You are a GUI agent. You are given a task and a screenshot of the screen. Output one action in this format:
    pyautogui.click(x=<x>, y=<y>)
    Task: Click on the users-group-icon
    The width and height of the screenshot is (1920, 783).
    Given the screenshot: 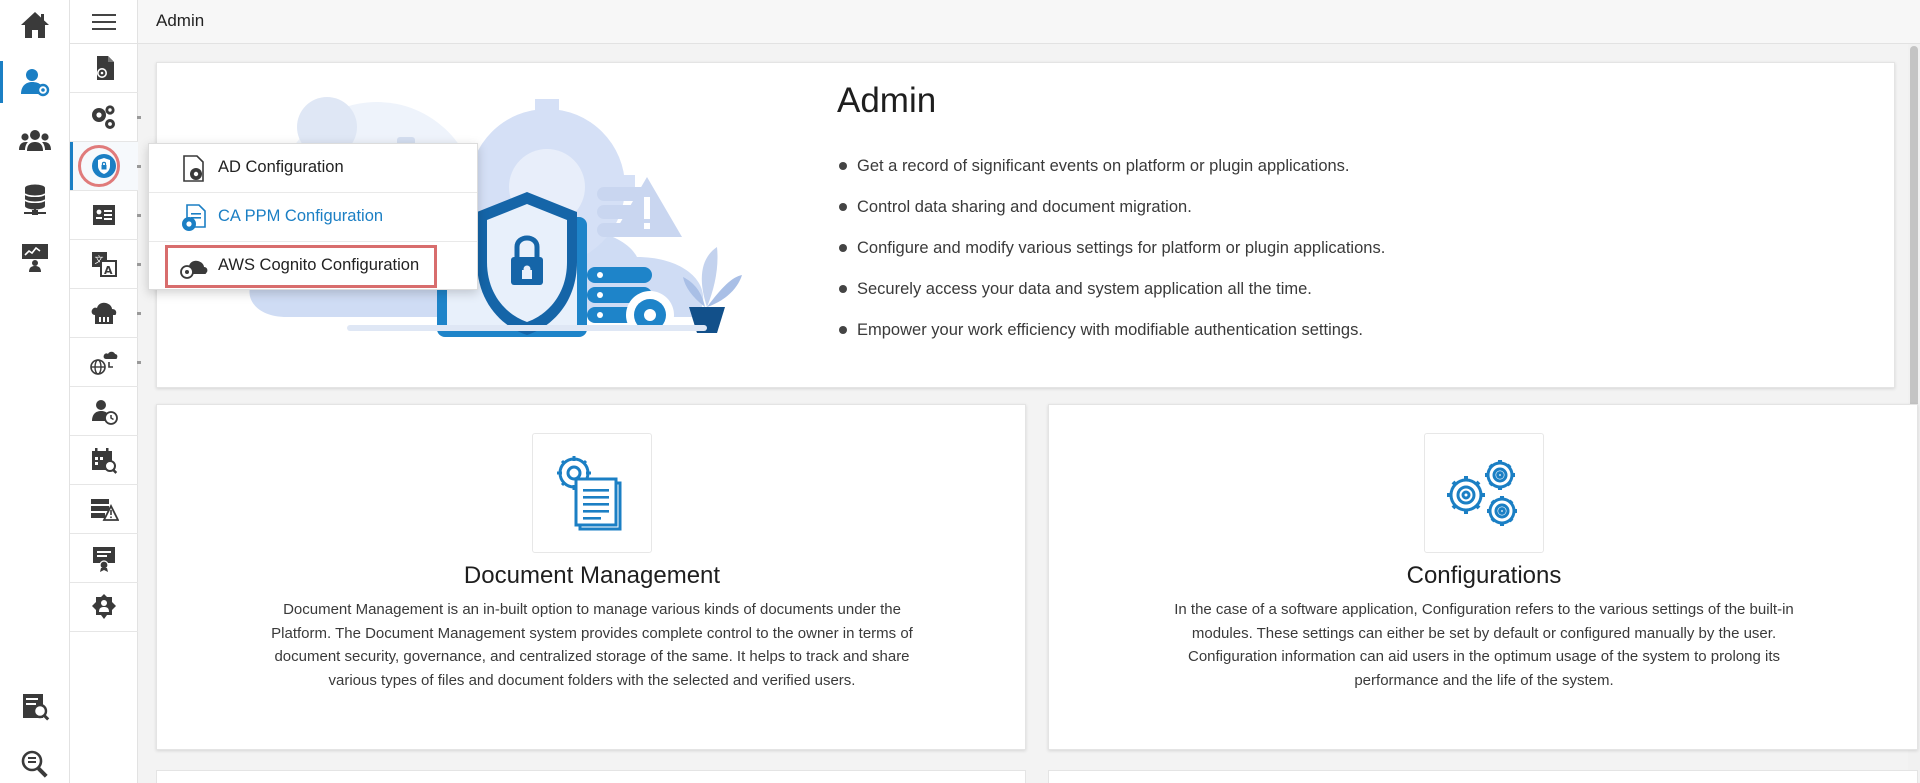 What is the action you would take?
    pyautogui.click(x=35, y=141)
    